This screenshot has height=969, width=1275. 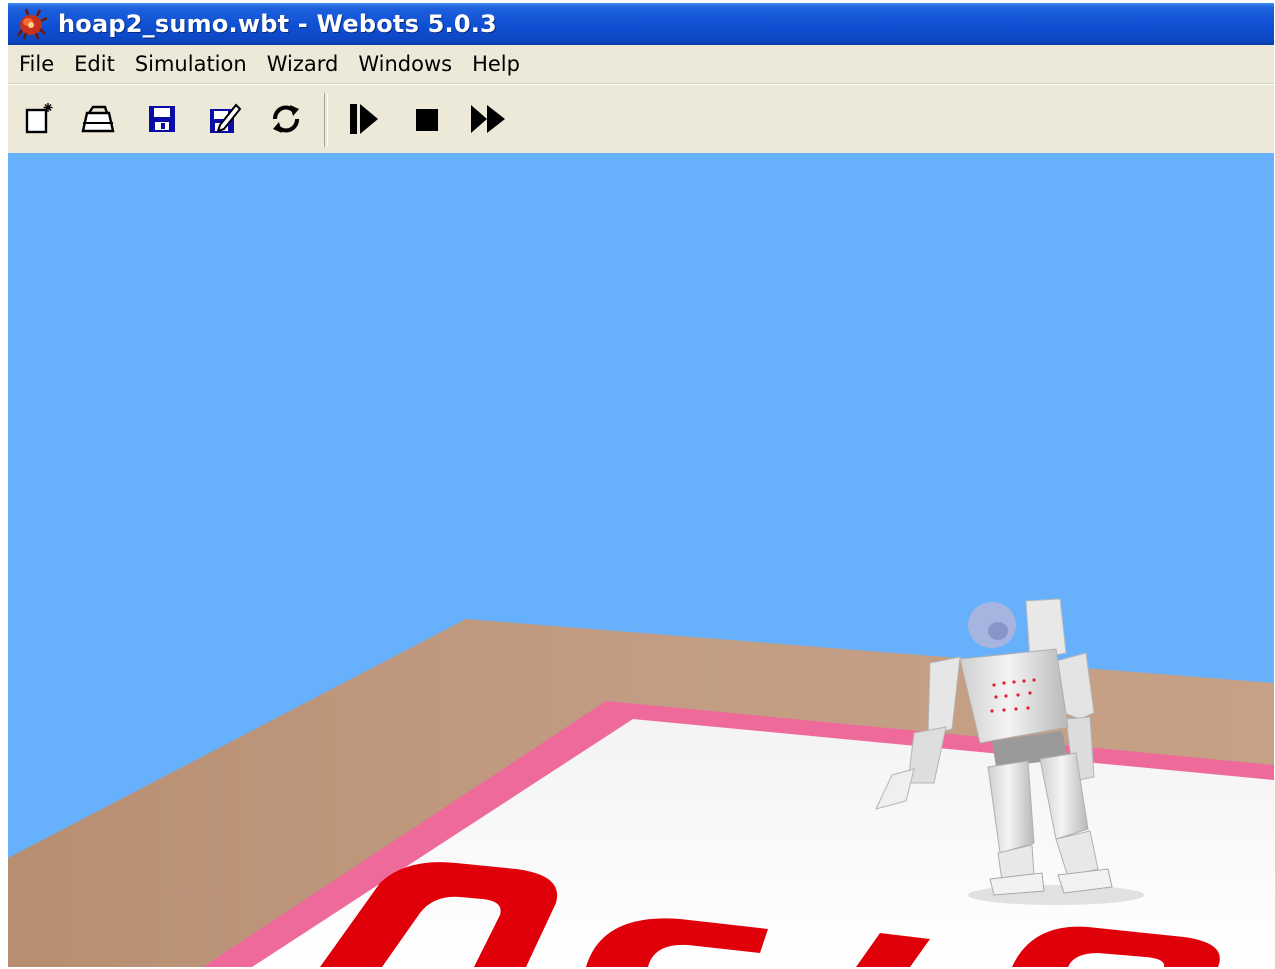 I want to click on toolbar-separator, so click(x=326, y=120).